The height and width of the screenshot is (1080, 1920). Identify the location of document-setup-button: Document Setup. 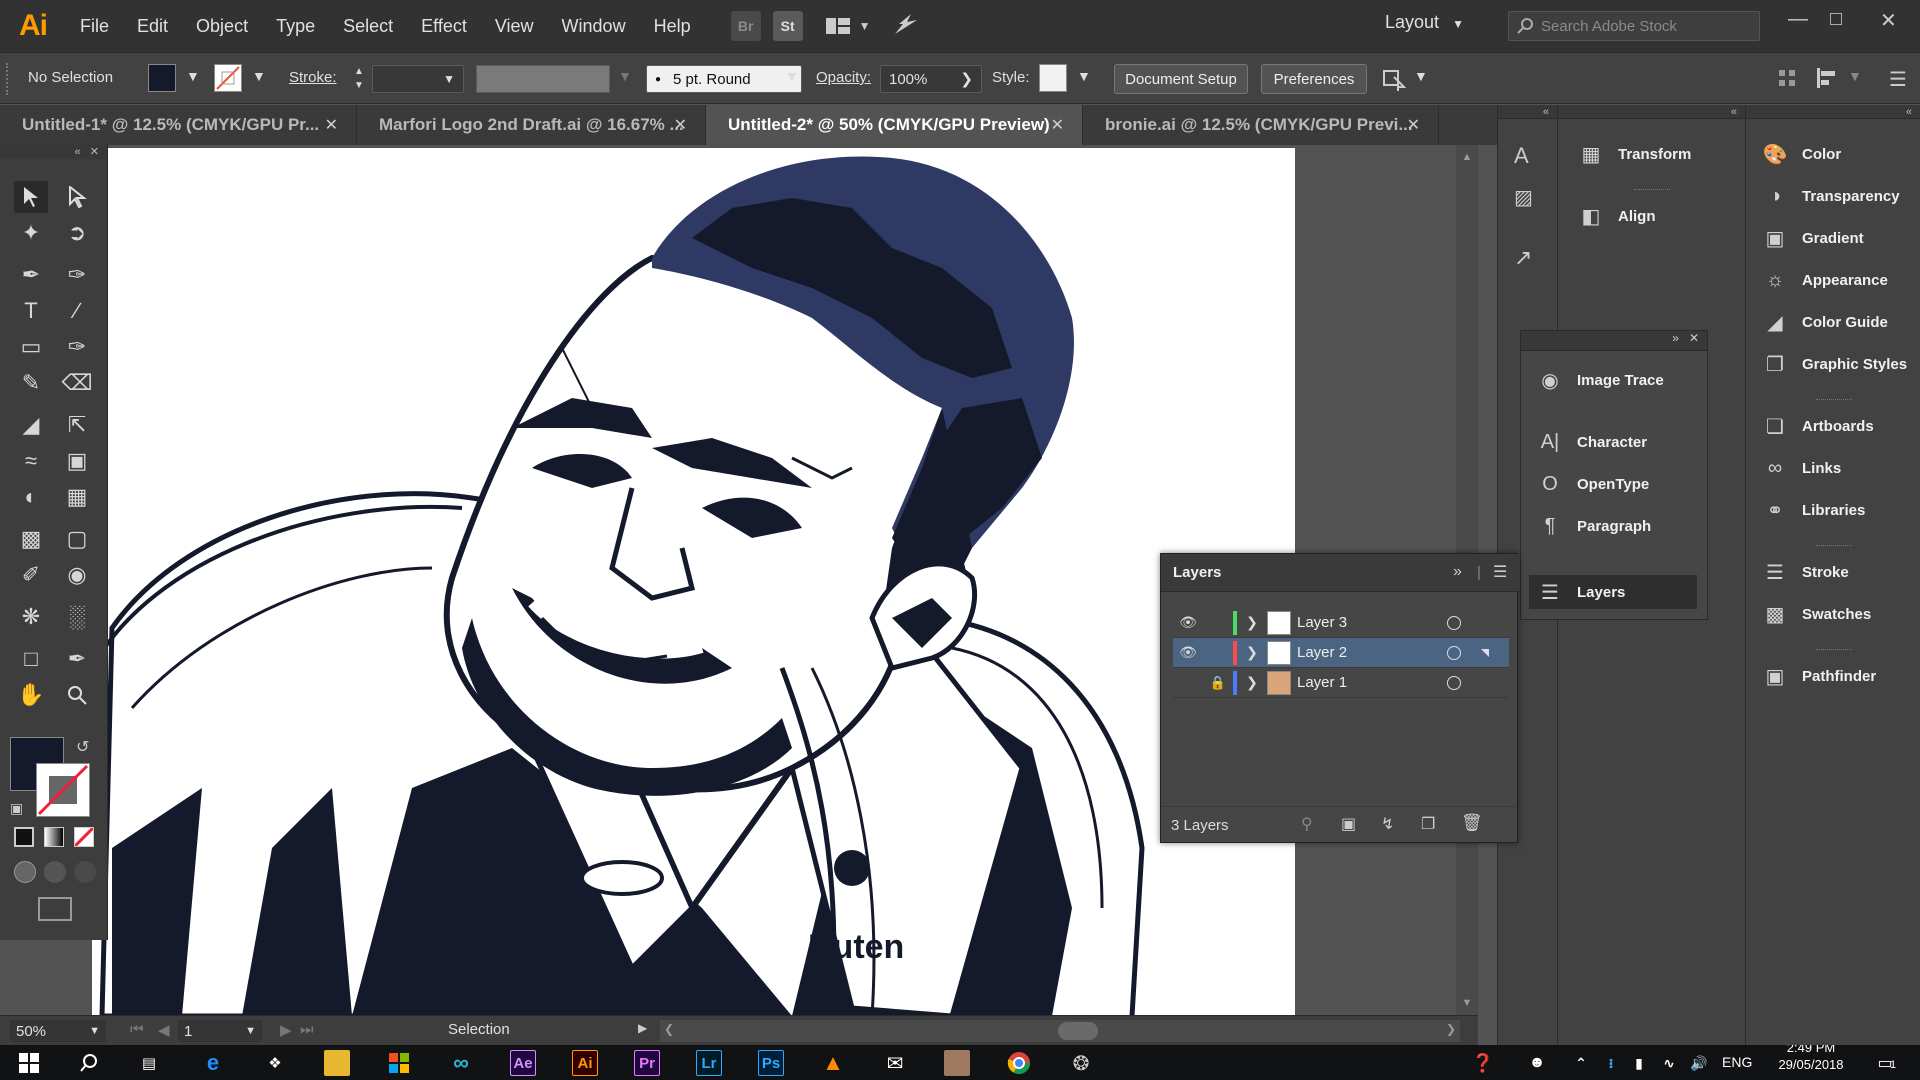
(1181, 79).